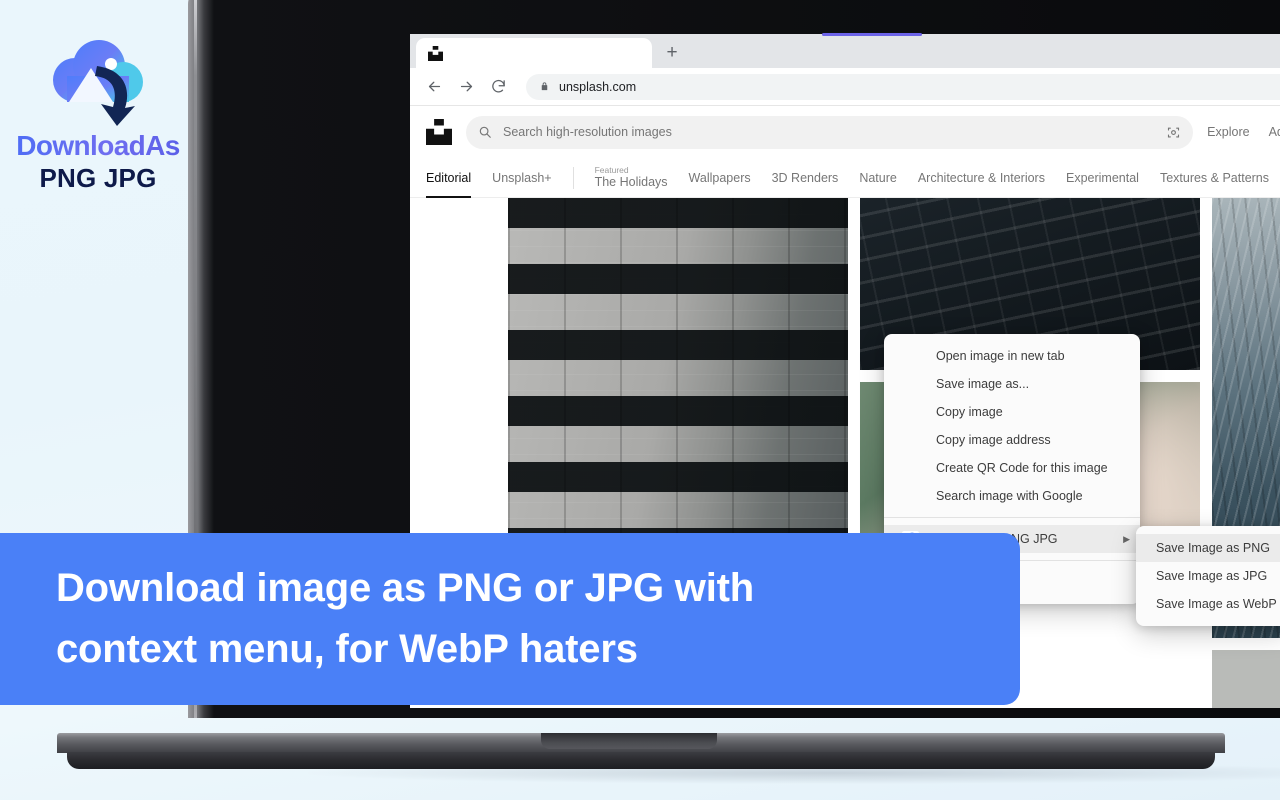 This screenshot has height=800, width=1280. What do you see at coordinates (439, 132) in the screenshot?
I see `unsplash-logo-icon` at bounding box center [439, 132].